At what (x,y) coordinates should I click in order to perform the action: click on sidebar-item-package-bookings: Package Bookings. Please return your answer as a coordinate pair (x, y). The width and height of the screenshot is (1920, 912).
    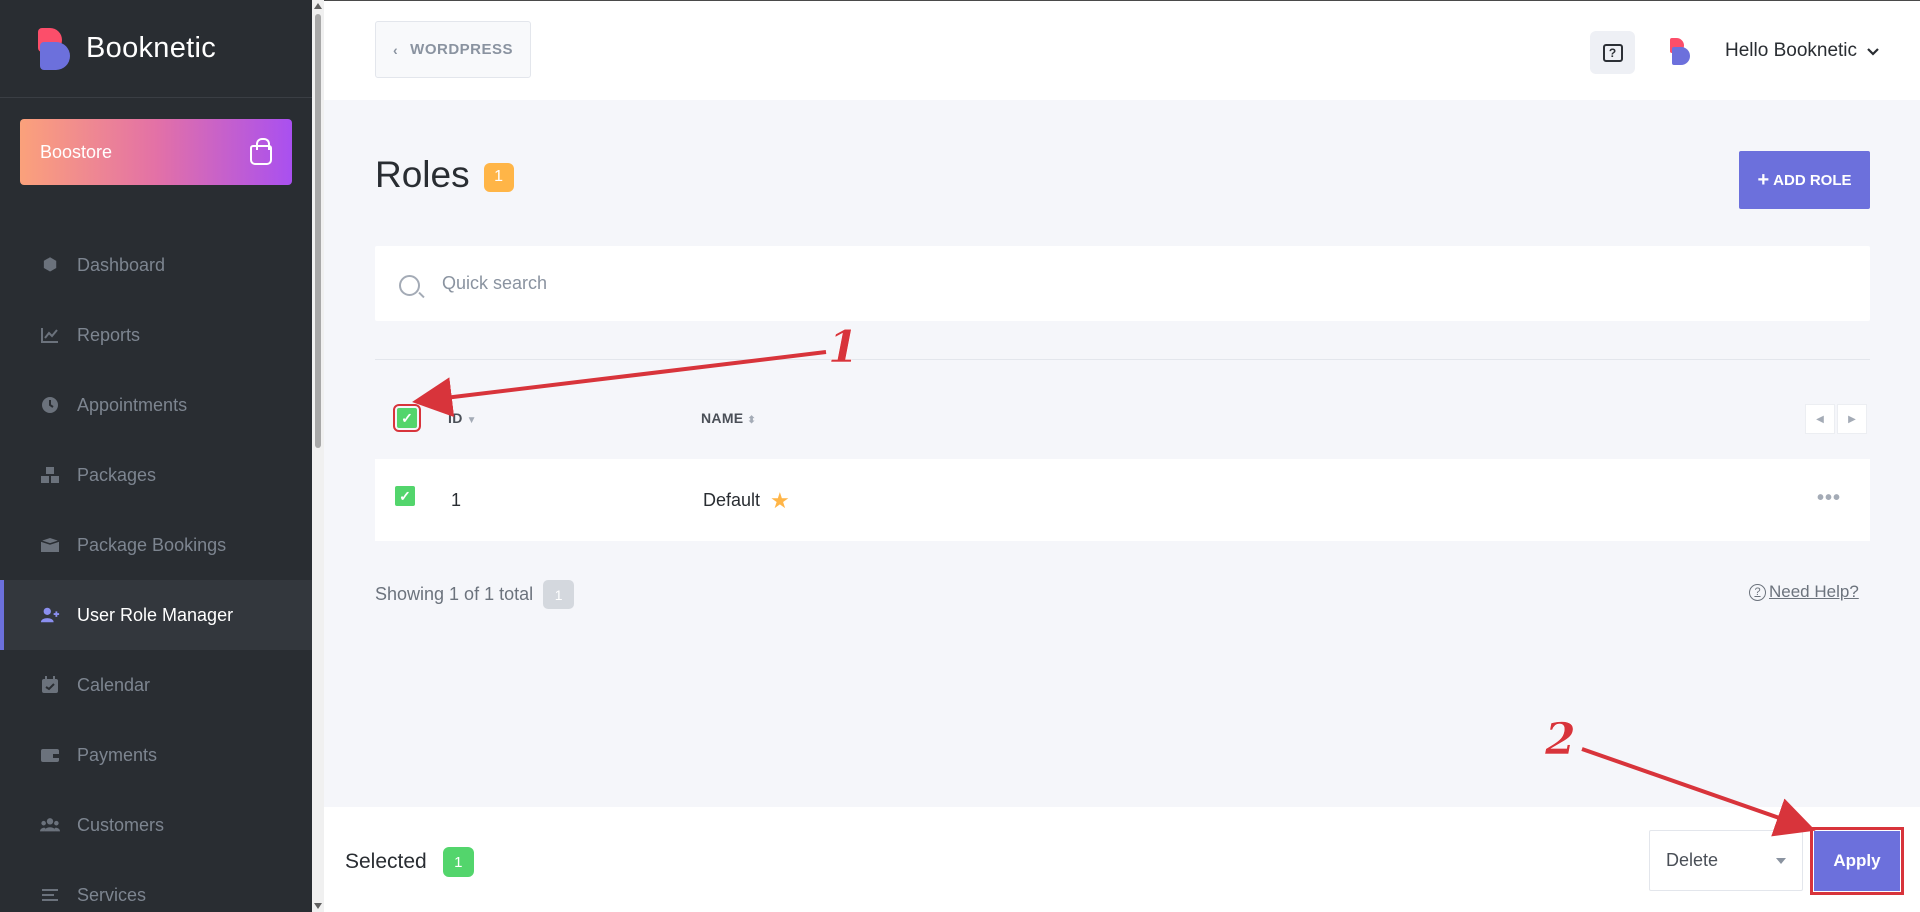
    Looking at the image, I should click on (156, 545).